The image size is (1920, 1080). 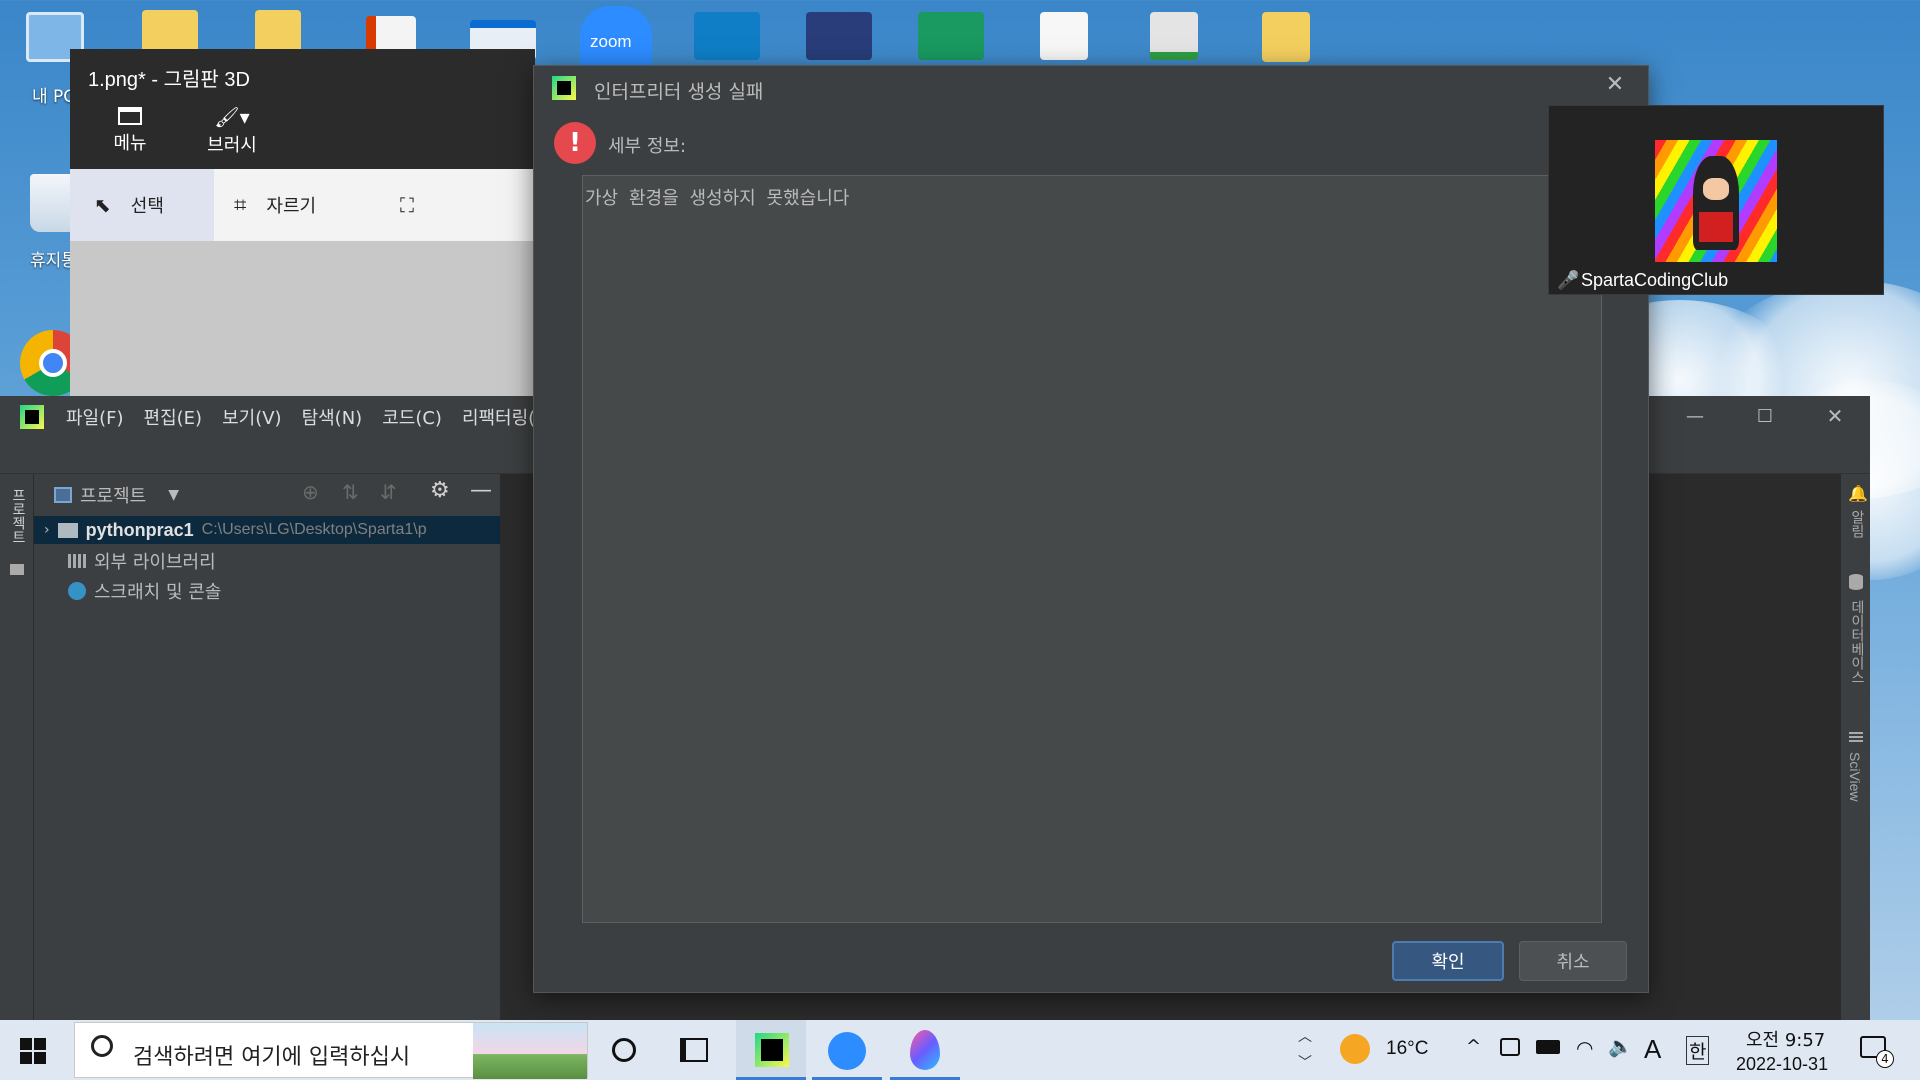 What do you see at coordinates (232, 131) in the screenshot?
I see `paint3d-brush-button: 🖌▾ 브러시` at bounding box center [232, 131].